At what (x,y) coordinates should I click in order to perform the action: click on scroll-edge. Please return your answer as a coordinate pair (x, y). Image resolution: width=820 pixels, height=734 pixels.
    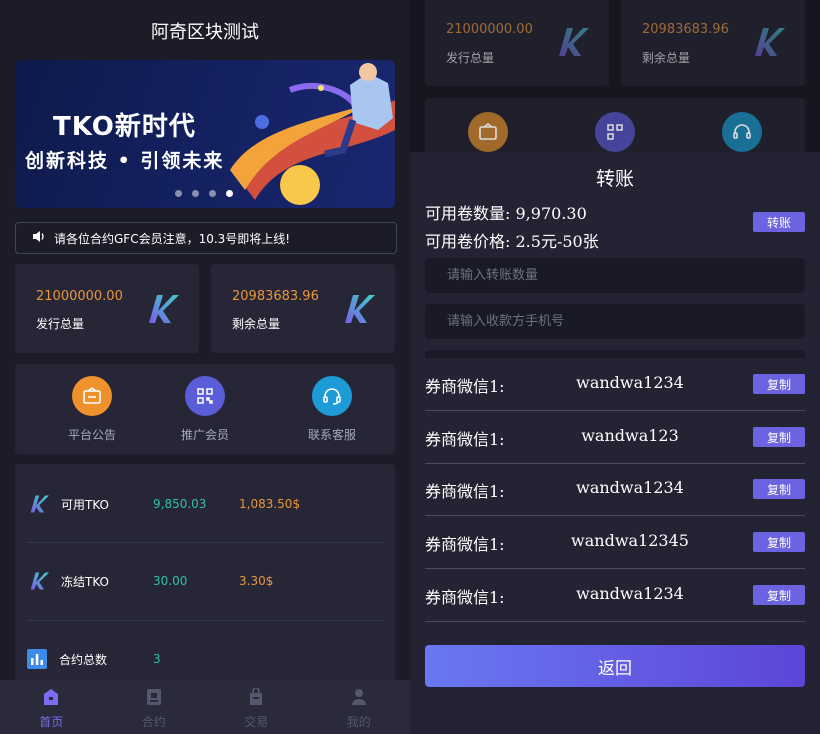
    Looking at the image, I should click on (615, 354).